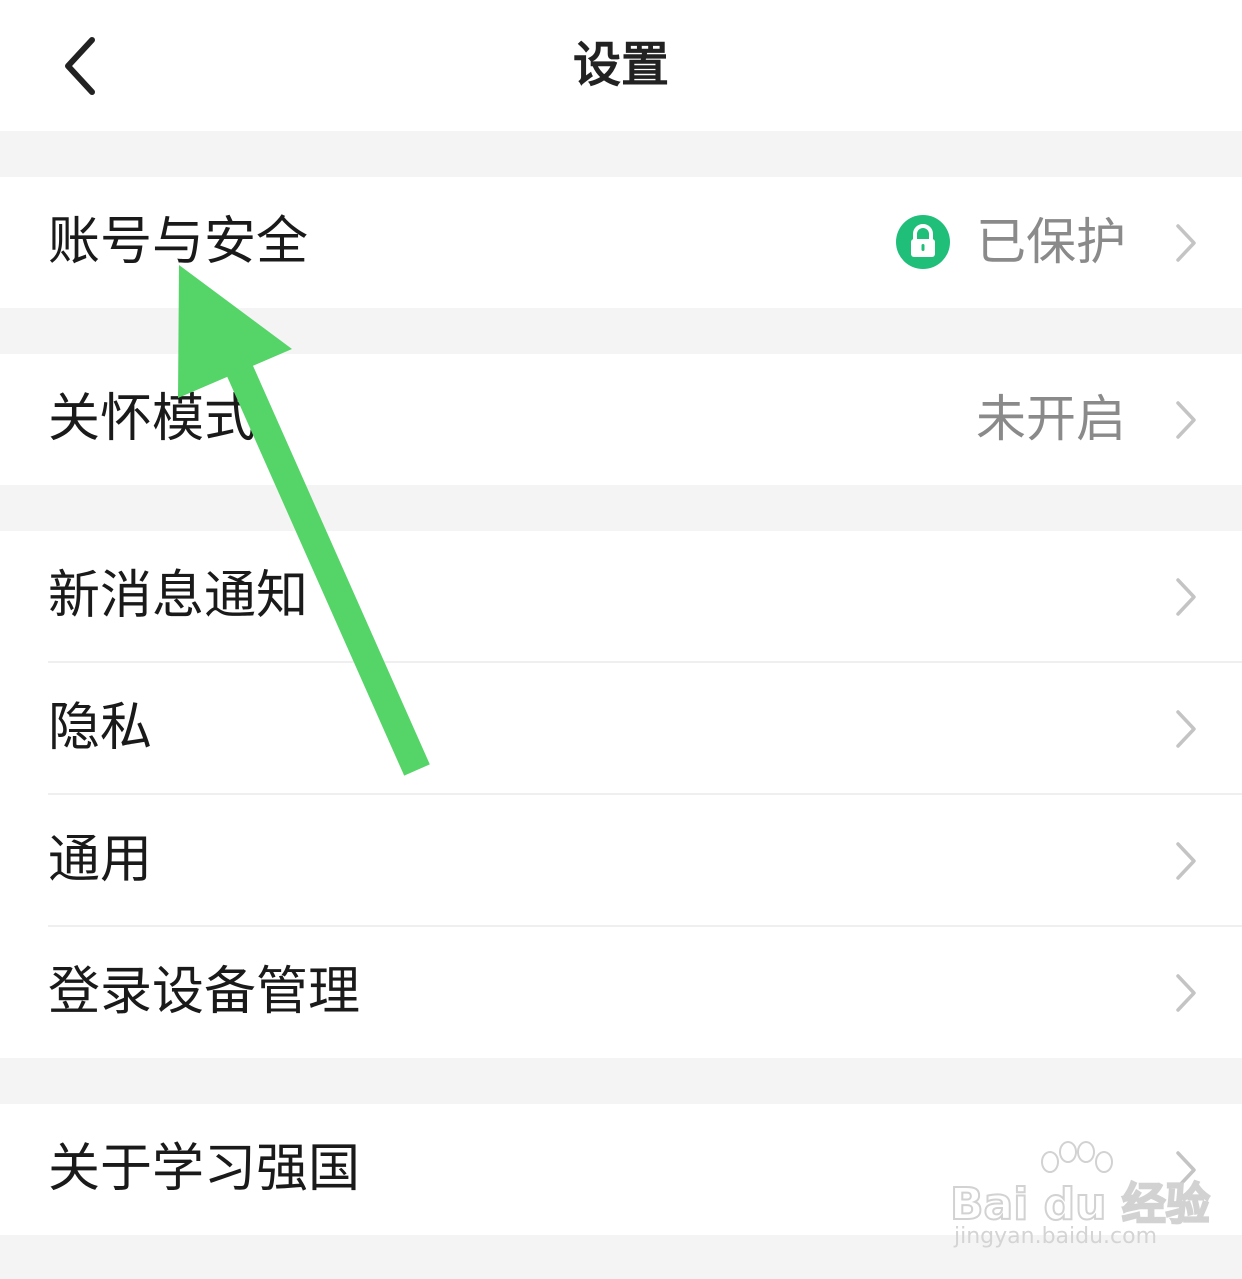 This screenshot has height=1279, width=1242. Describe the element at coordinates (621, 860) in the screenshot. I see `settings-item-general: 通用` at that location.